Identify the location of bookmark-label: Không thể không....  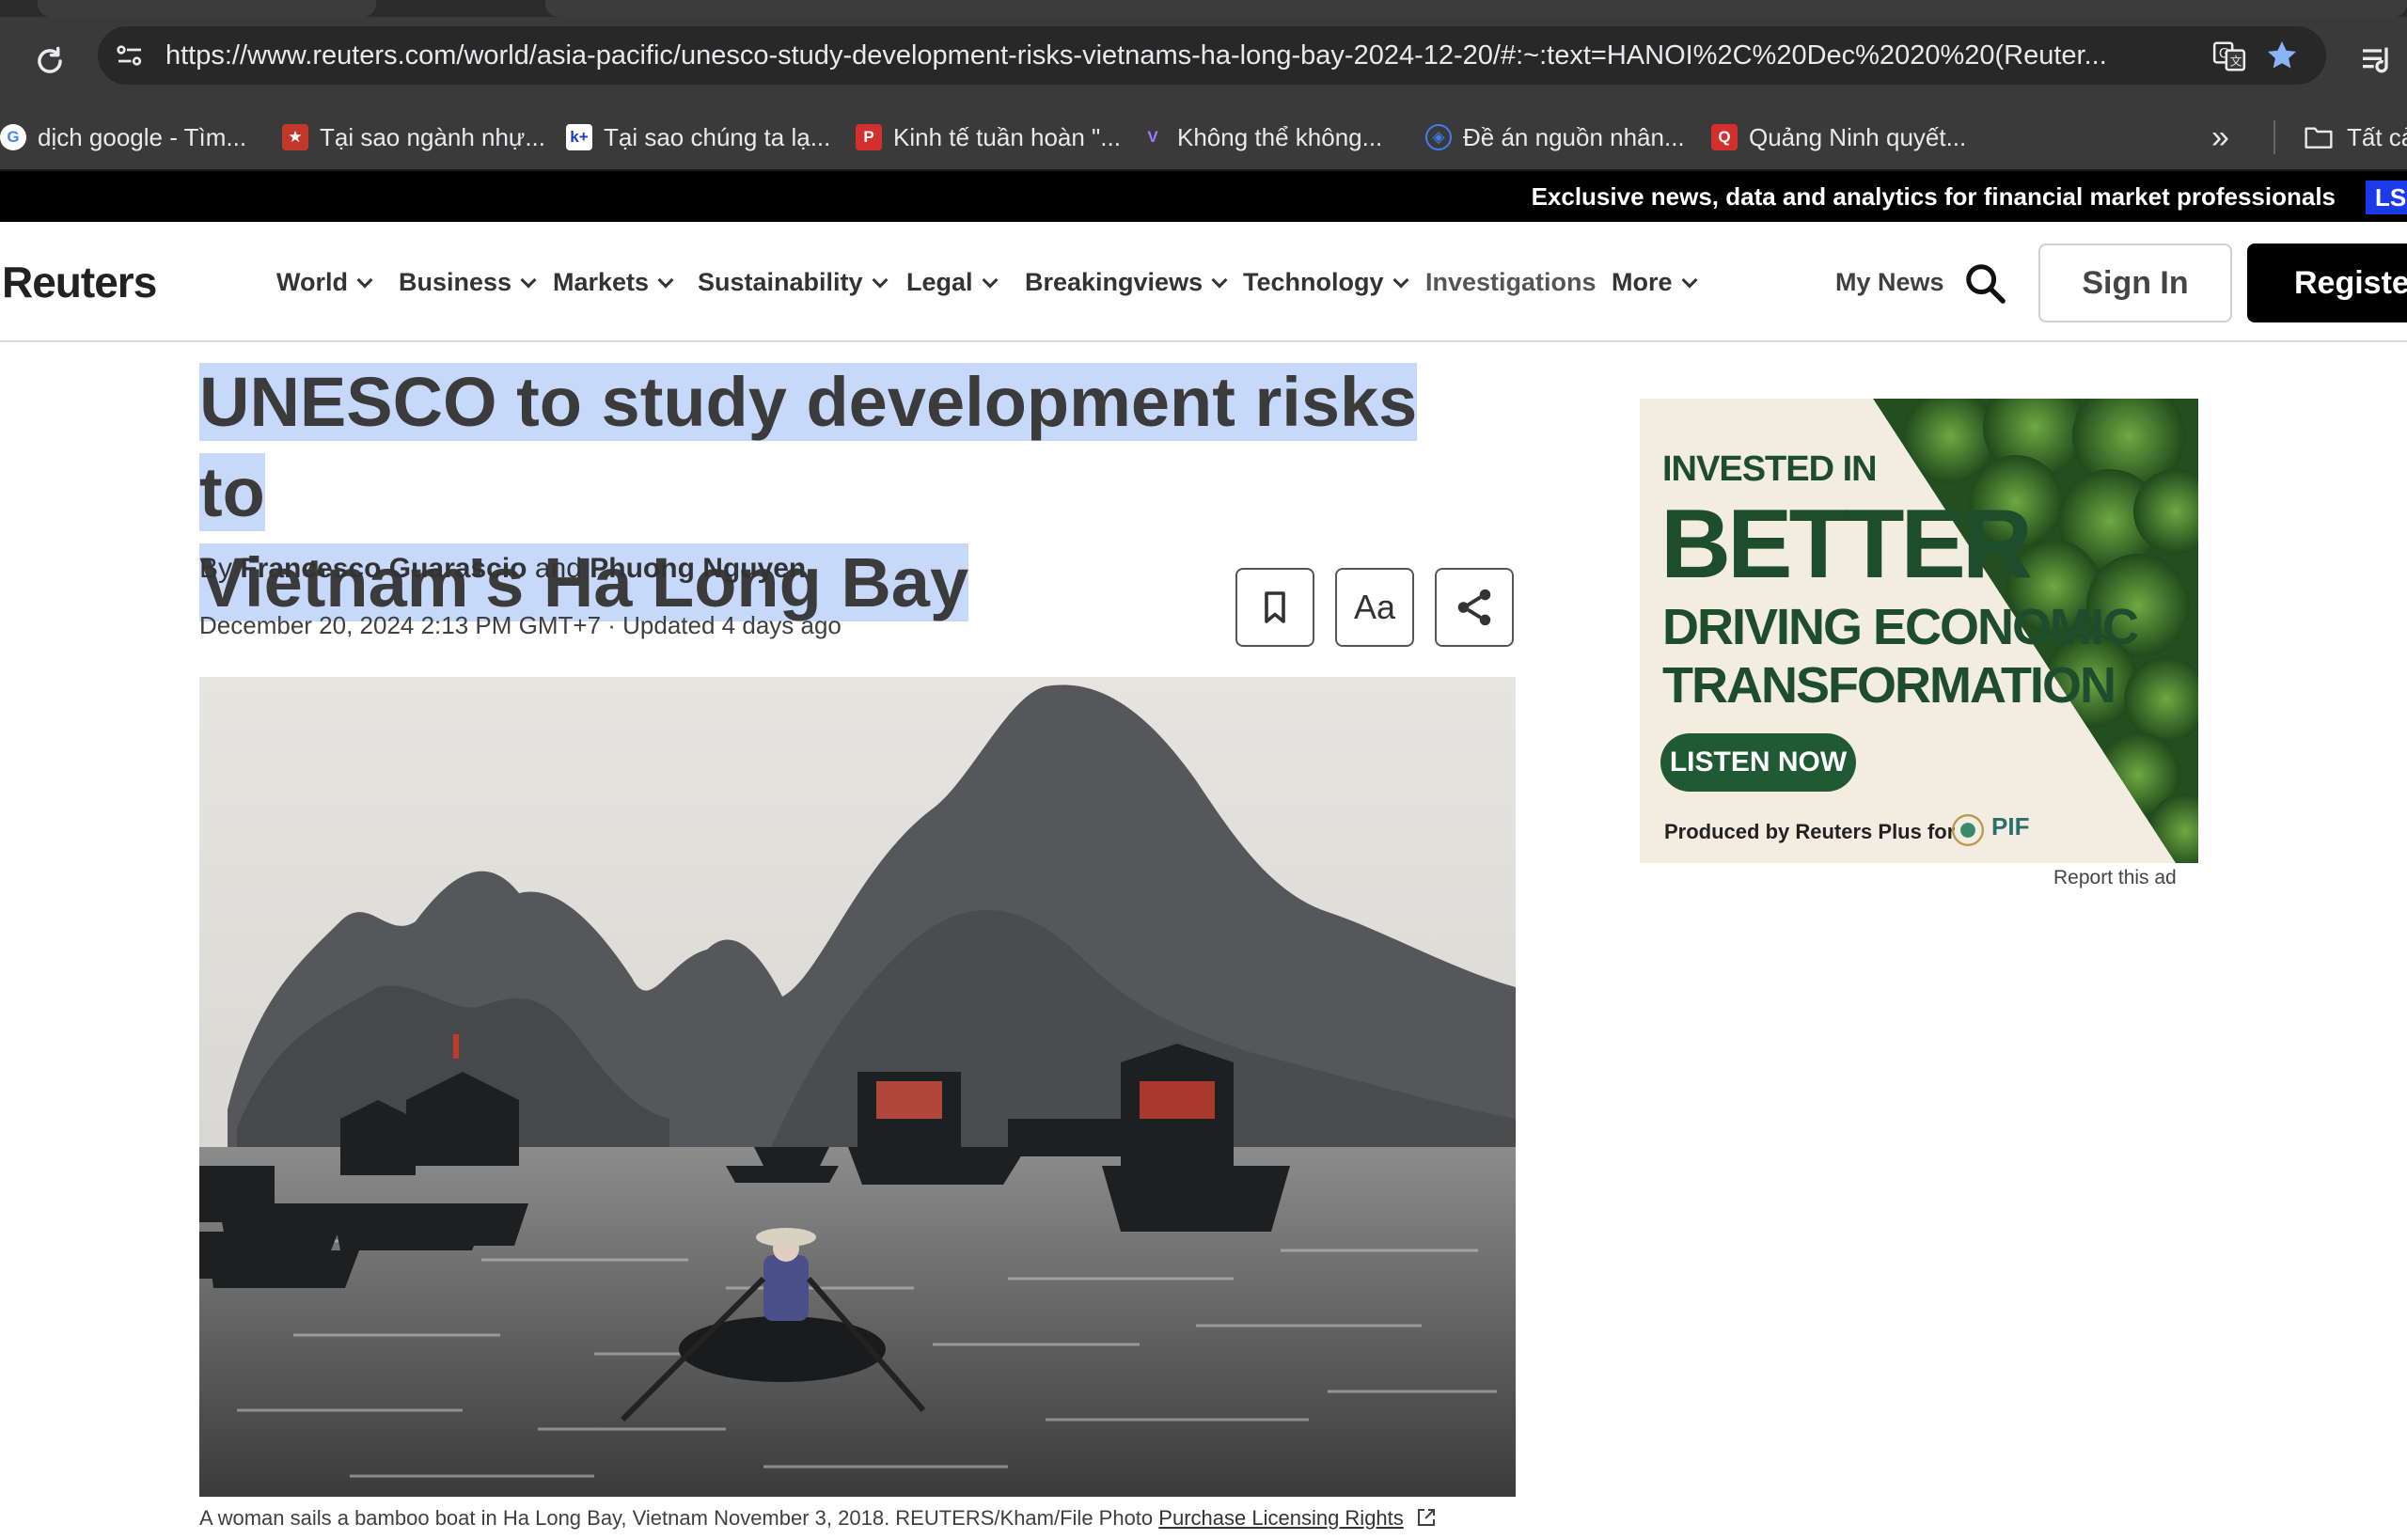
(1280, 136).